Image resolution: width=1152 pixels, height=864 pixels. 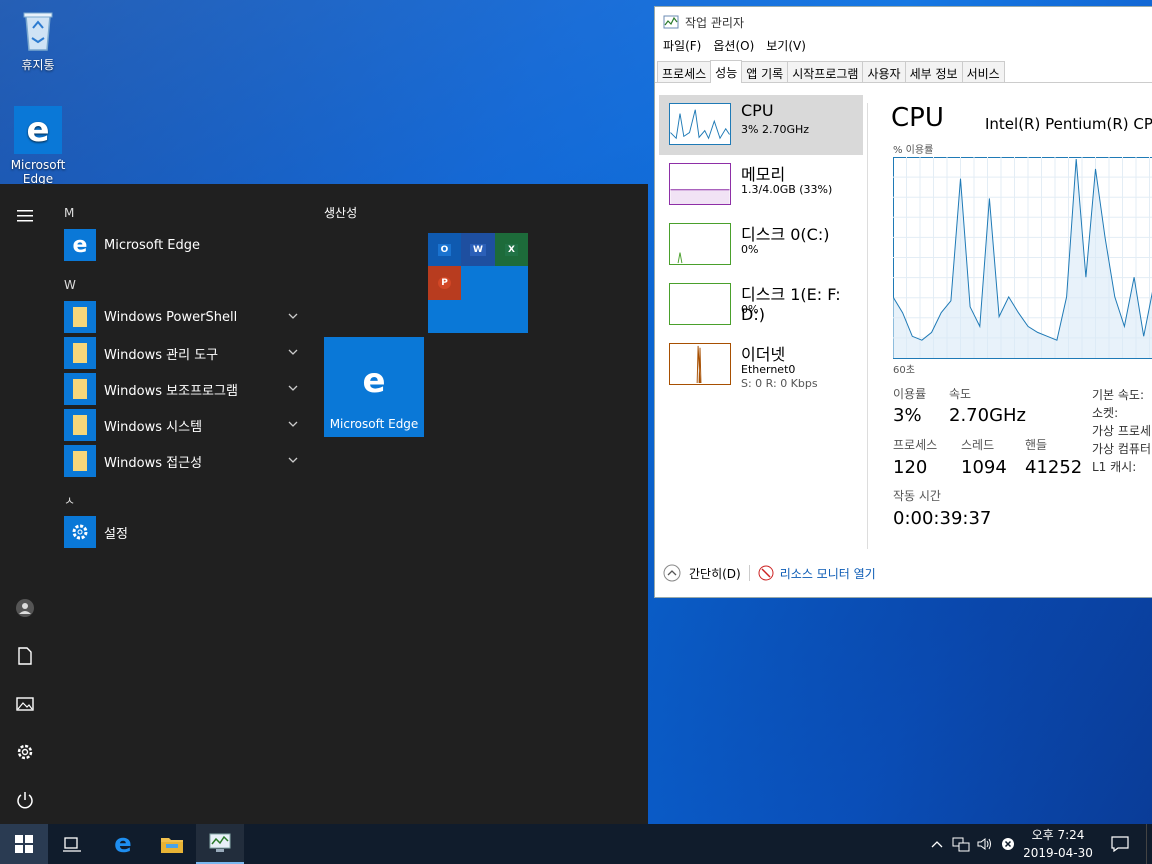 What do you see at coordinates (700, 184) in the screenshot?
I see `memory-mini-graph` at bounding box center [700, 184].